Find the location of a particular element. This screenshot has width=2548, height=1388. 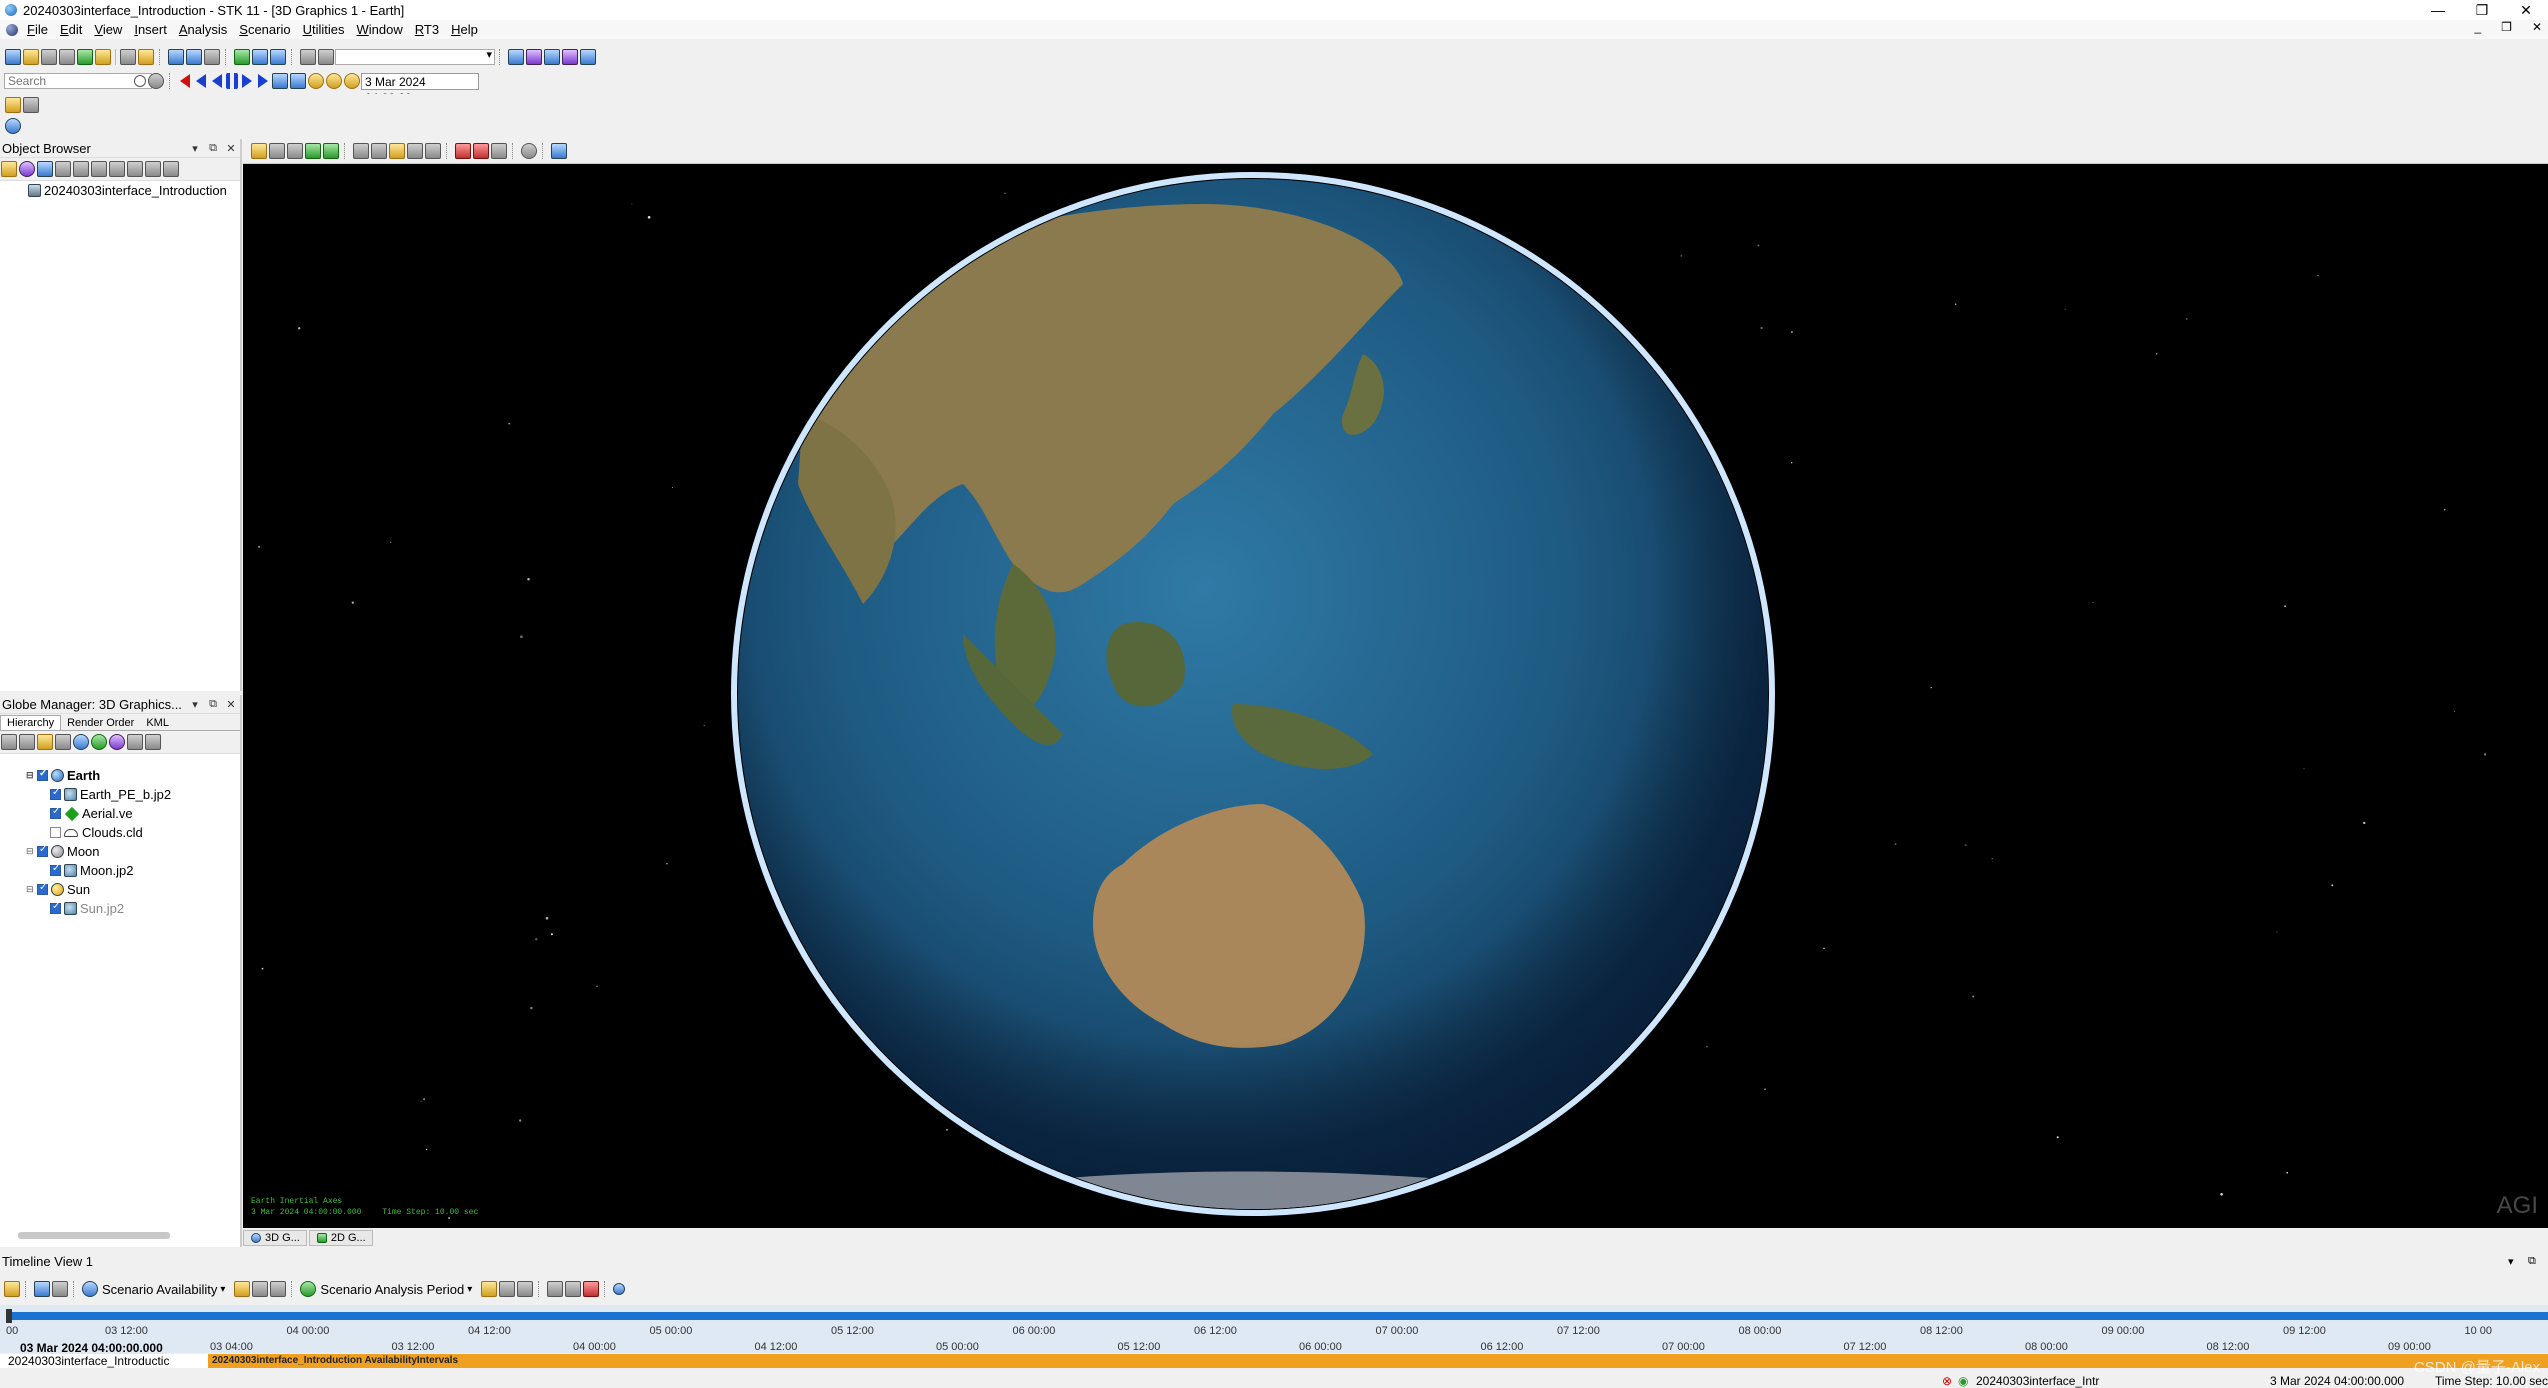

menu-analysis: Analysis is located at coordinates (203, 29).